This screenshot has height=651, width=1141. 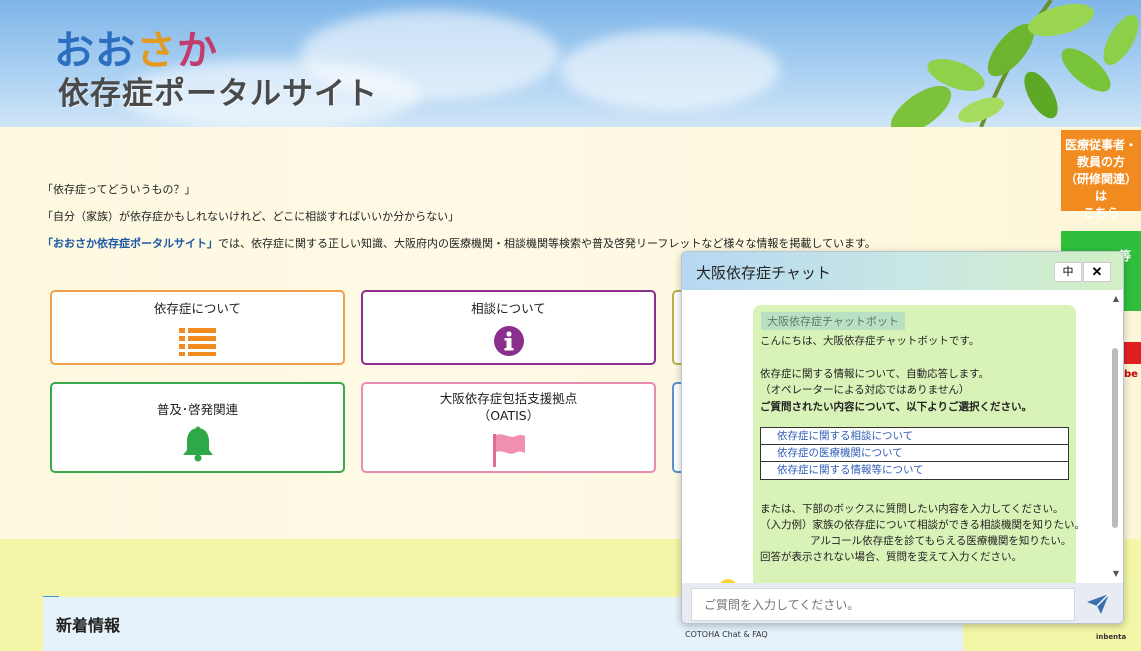 What do you see at coordinates (833, 321) in the screenshot?
I see `bot-name-tag: 大阪依存症チャットボット` at bounding box center [833, 321].